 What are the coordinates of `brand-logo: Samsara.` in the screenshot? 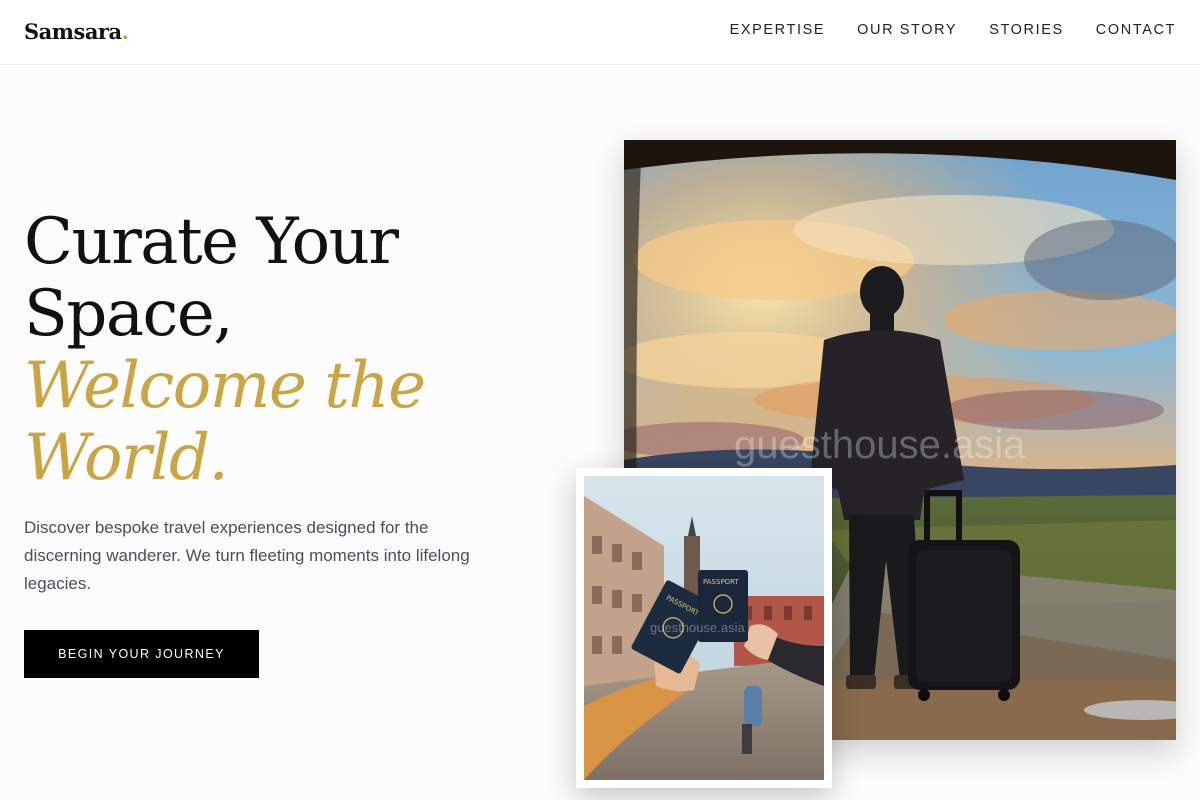 It's located at (76, 31).